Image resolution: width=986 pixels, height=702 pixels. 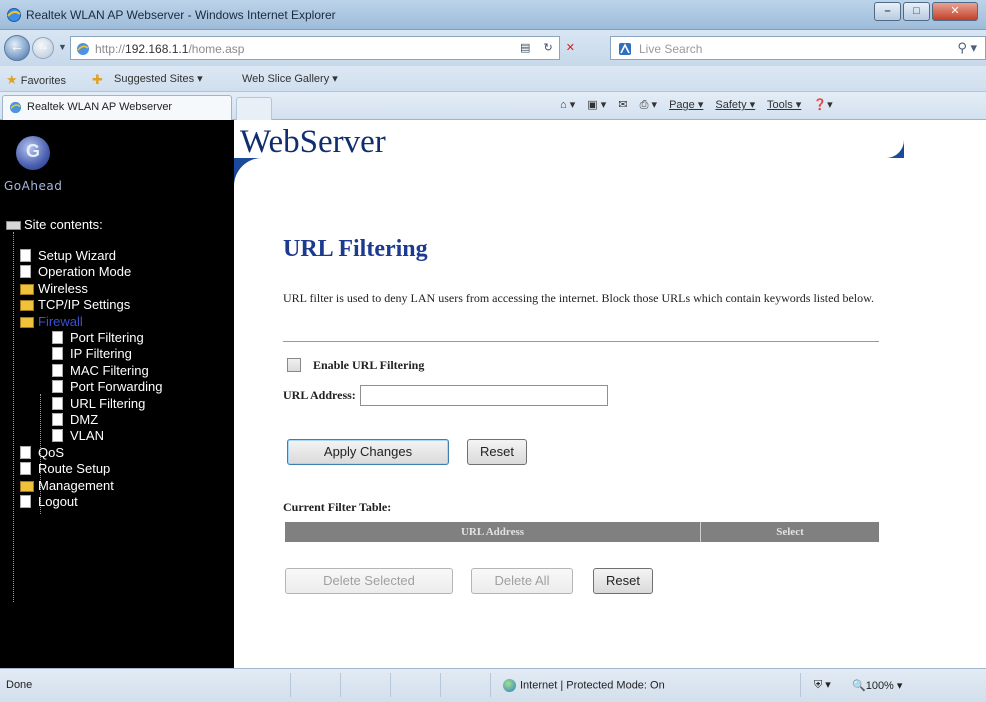 I want to click on command-bar: ⌂ ▾ ▣ ▾ ✉ ⎙ ▾ Page ▾ Safety ▾ Tools ▾ ❓▾, so click(x=701, y=105).